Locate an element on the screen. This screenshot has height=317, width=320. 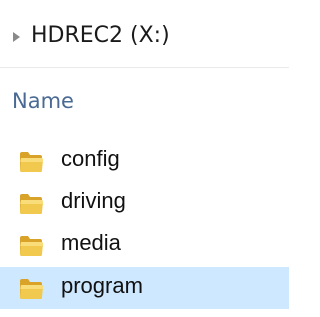
file-name: program is located at coordinates (102, 285).